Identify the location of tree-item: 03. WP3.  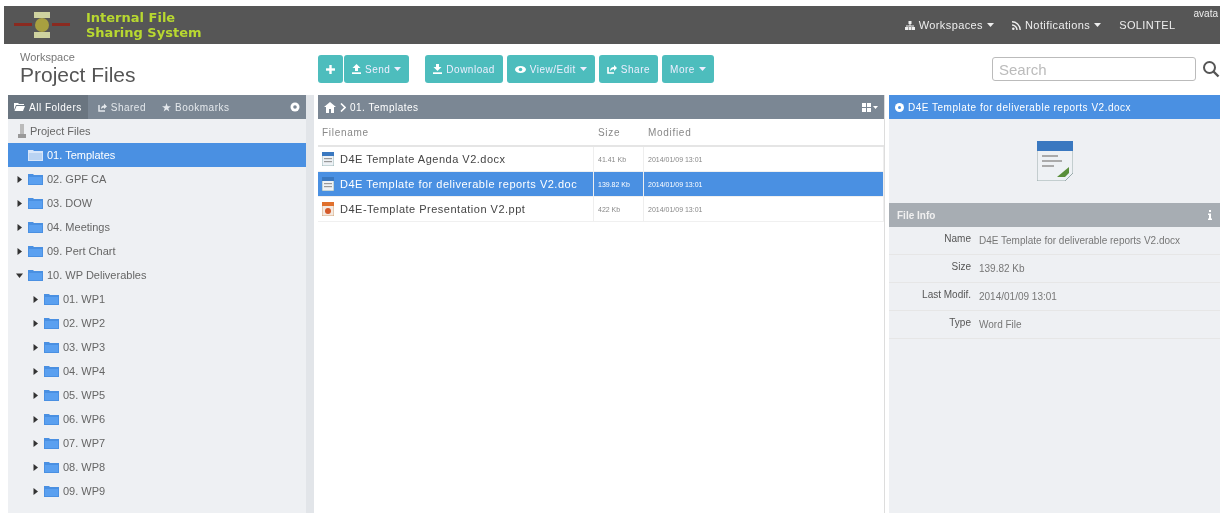
(157, 347).